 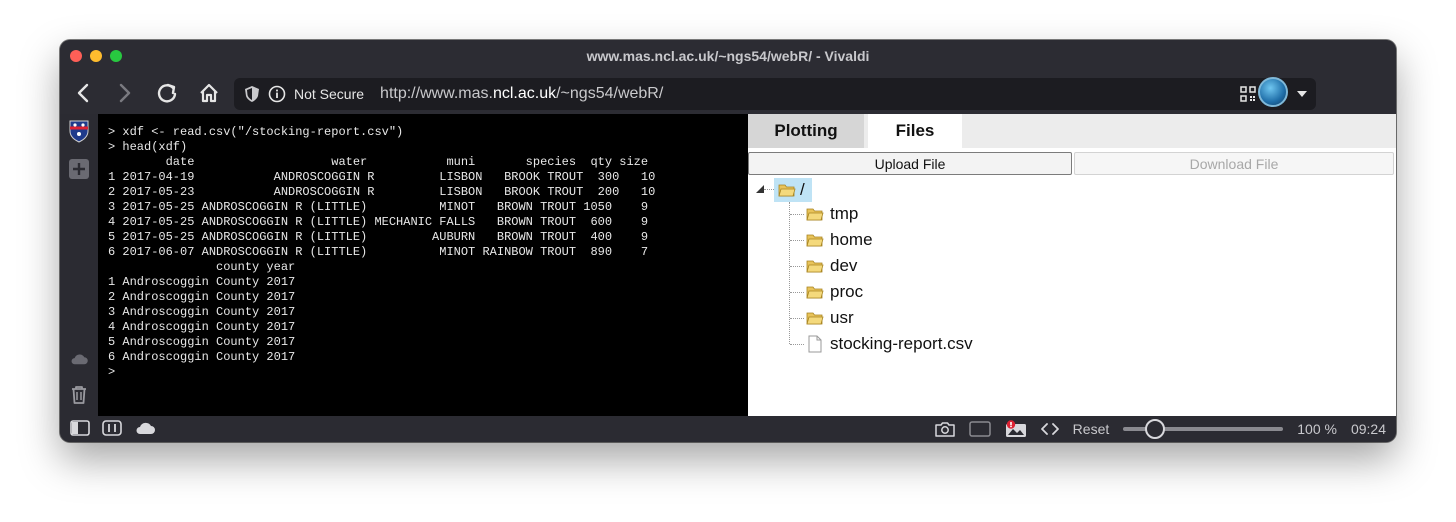 I want to click on tree-folder-home: home, so click(x=839, y=240).